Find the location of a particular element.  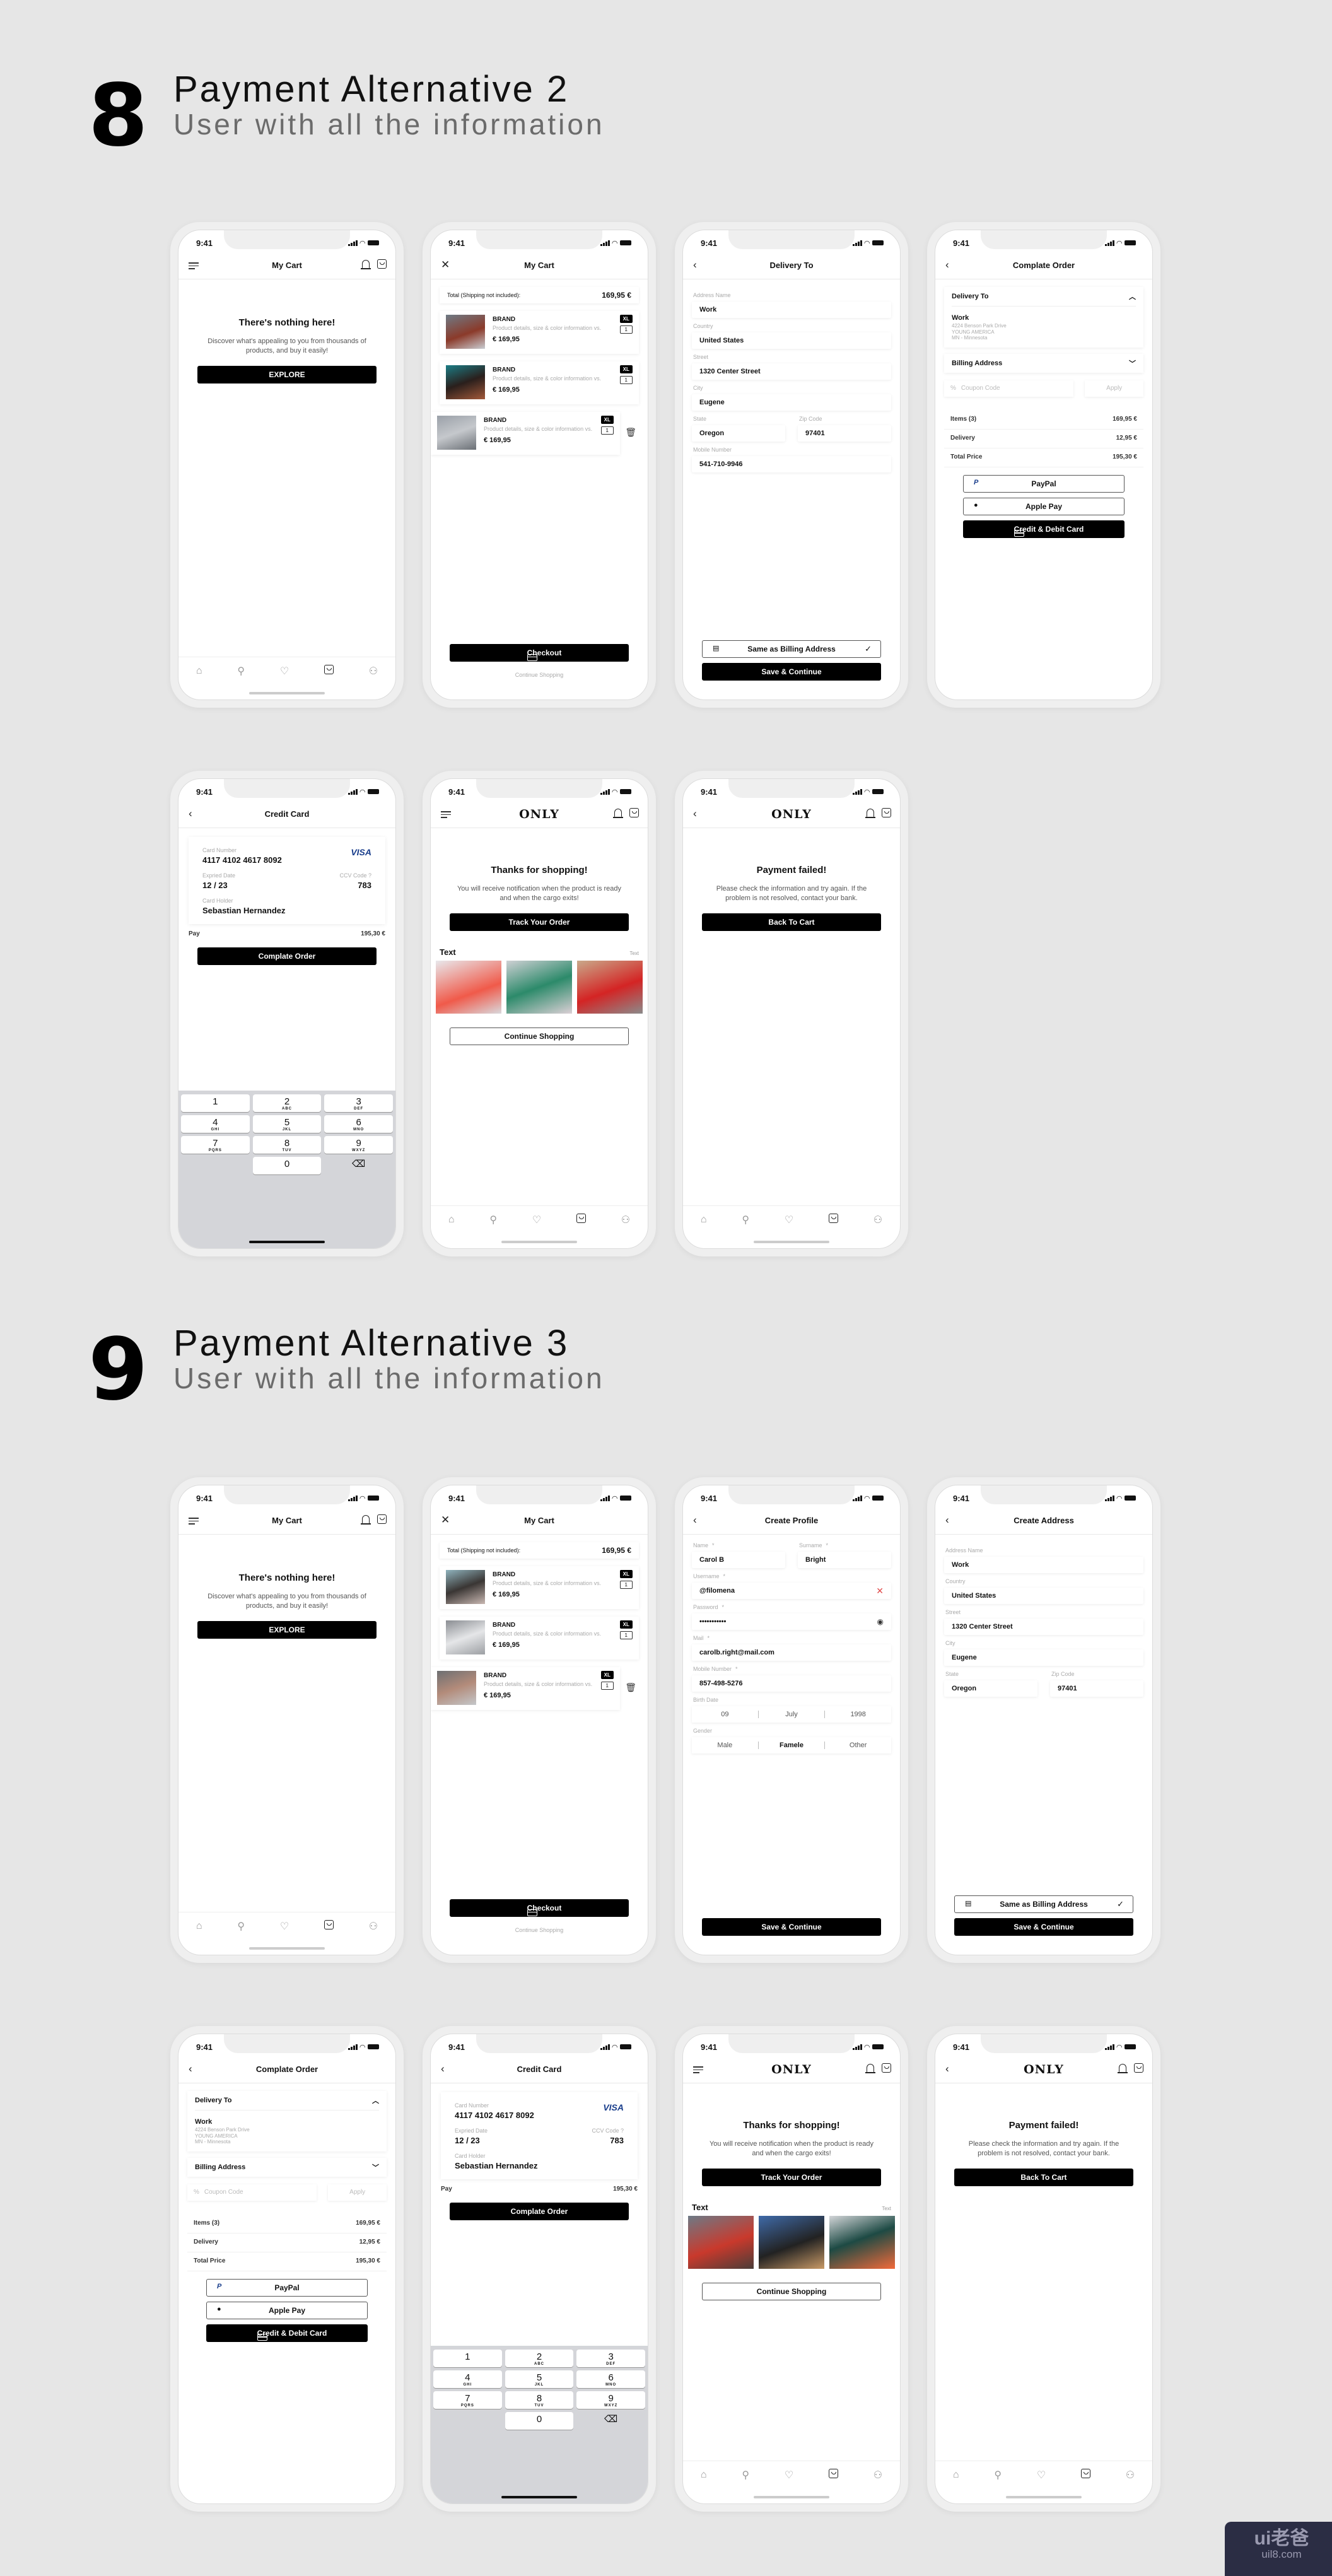

trash-icon: 🗑 is located at coordinates (630, 432).